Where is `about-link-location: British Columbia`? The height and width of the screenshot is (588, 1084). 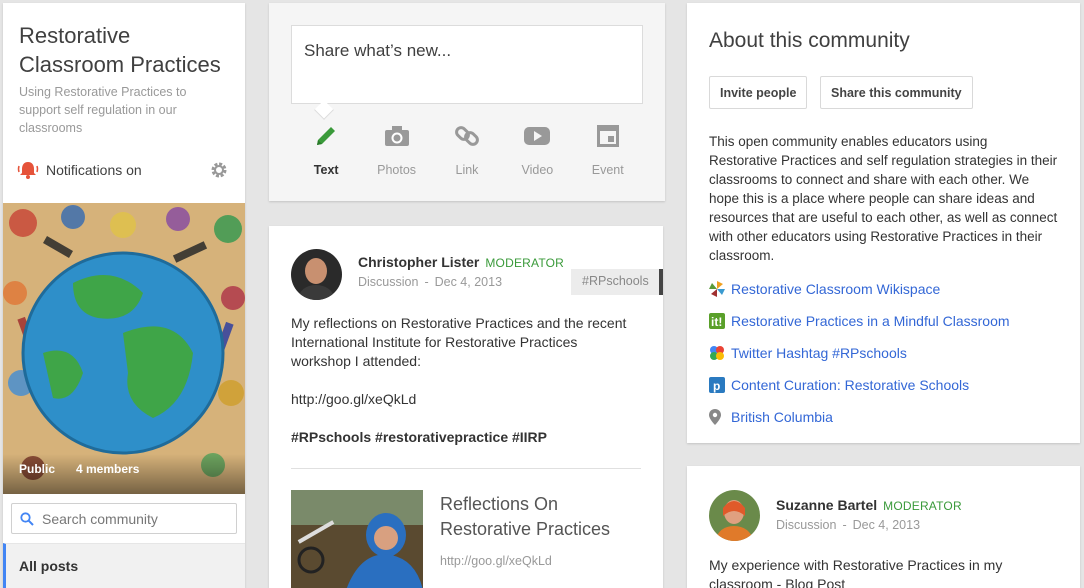
about-link-location: British Columbia is located at coordinates (859, 417).